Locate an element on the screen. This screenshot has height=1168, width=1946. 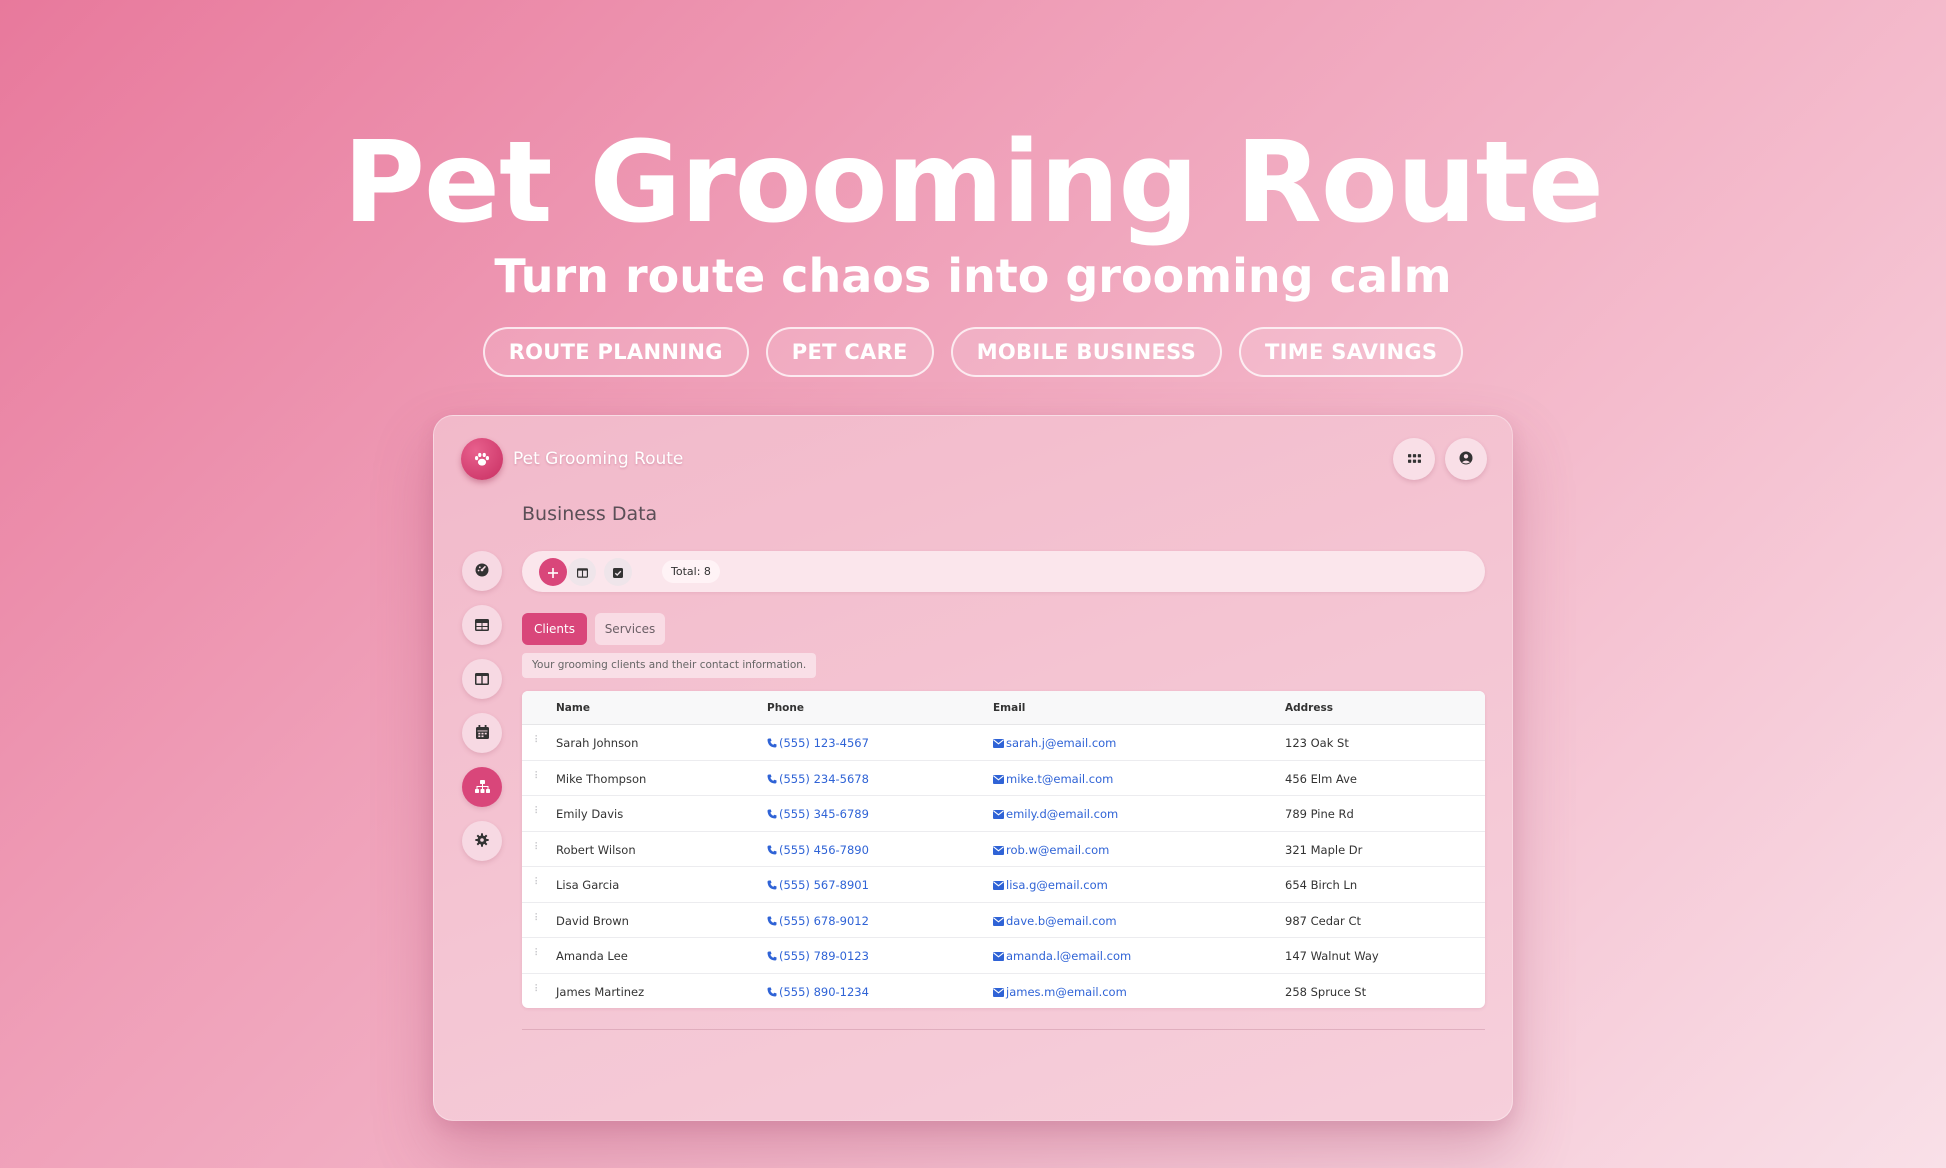
cell-phone: (555) 345-6789 is located at coordinates (818, 814).